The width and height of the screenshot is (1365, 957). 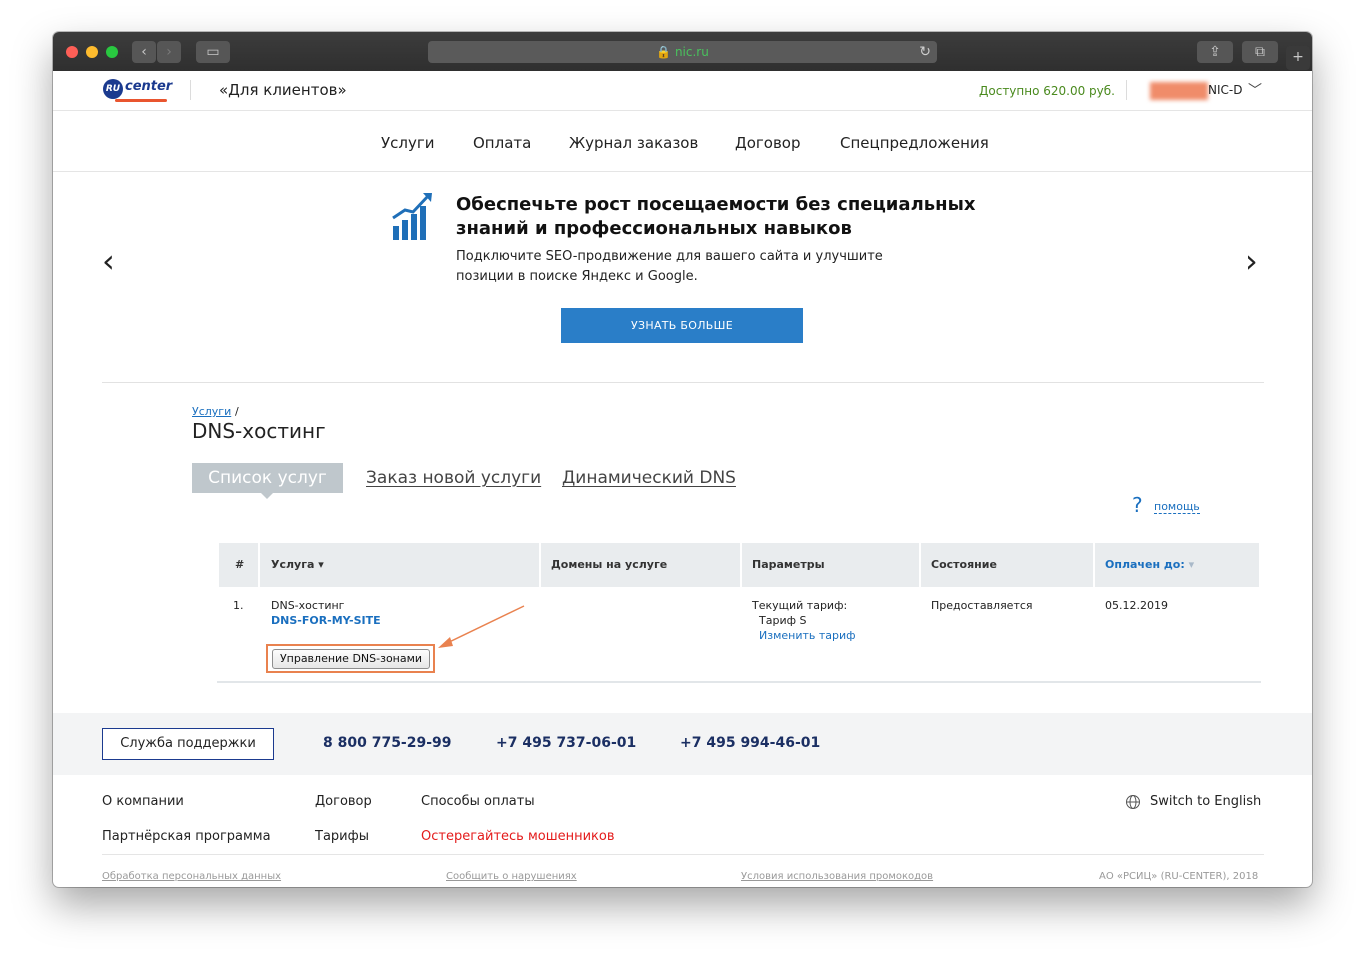 I want to click on col-number: #, so click(x=240, y=564).